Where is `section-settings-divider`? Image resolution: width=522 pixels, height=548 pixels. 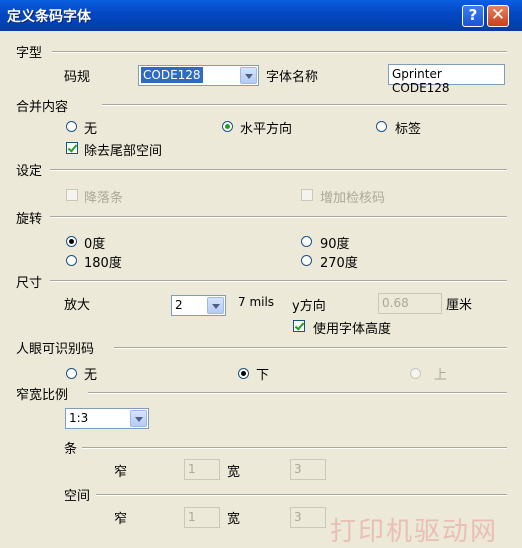
section-settings-divider is located at coordinates (278, 170).